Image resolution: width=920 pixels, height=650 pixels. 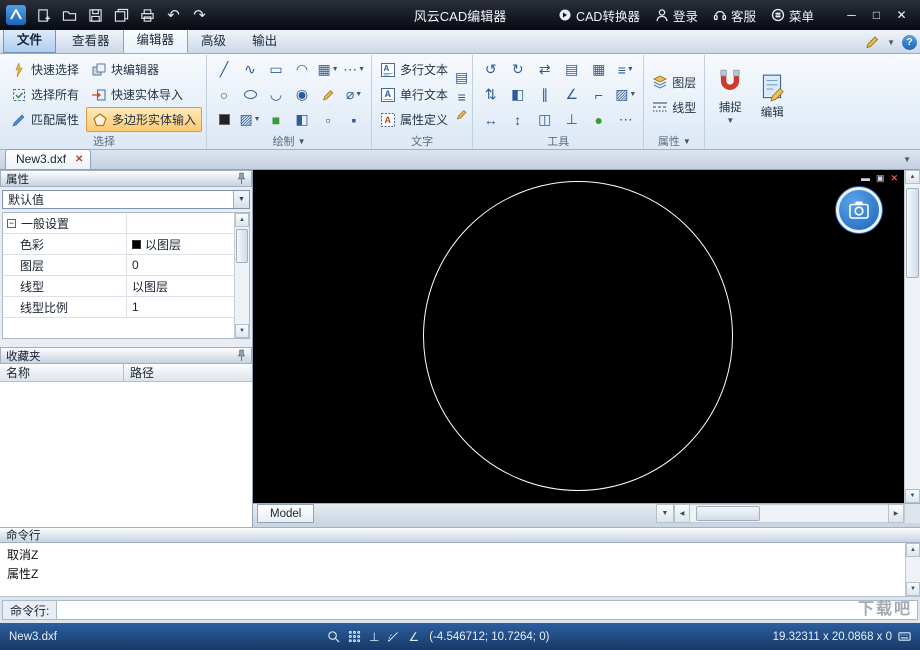 I want to click on match-properties-button: 匹配属性, so click(x=45, y=119).